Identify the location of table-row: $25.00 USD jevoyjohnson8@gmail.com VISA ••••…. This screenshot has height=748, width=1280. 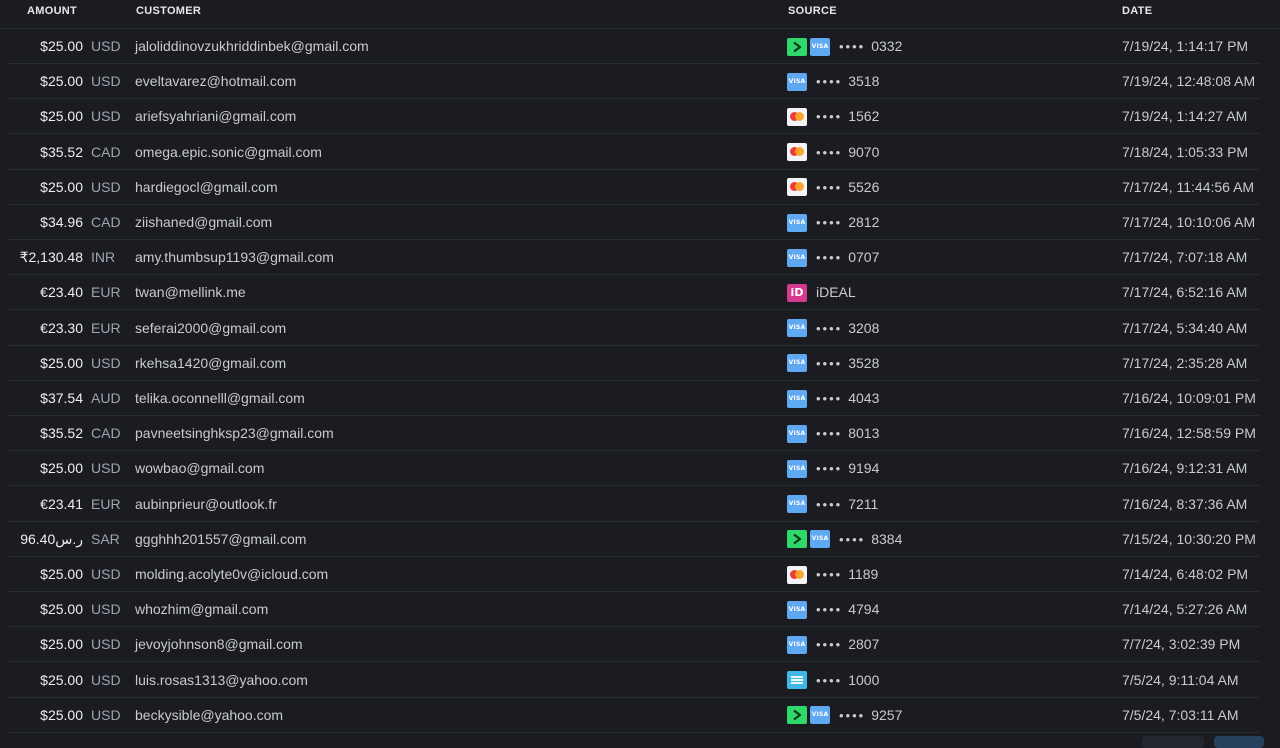
(634, 645).